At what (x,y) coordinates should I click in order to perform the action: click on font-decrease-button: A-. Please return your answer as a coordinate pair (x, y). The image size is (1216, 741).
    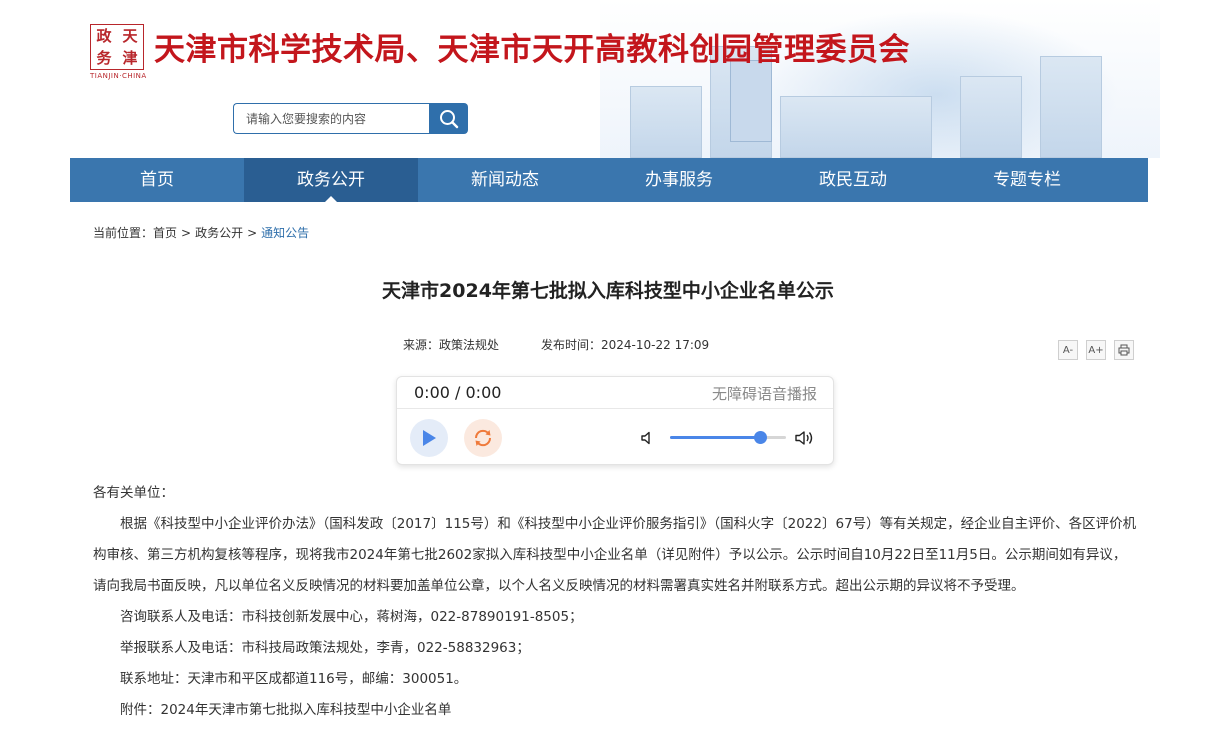
    Looking at the image, I should click on (1068, 350).